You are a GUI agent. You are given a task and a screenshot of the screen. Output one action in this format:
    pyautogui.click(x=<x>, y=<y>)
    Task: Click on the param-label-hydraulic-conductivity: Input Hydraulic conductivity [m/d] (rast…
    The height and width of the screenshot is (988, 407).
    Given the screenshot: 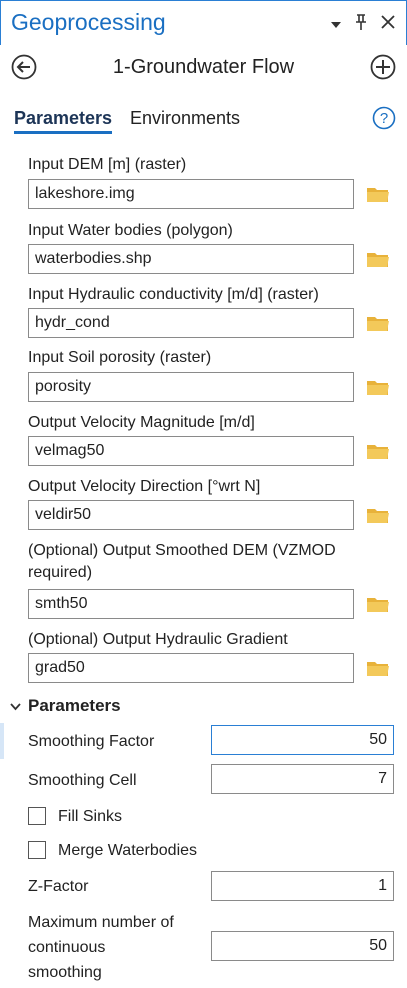 What is the action you would take?
    pyautogui.click(x=173, y=294)
    